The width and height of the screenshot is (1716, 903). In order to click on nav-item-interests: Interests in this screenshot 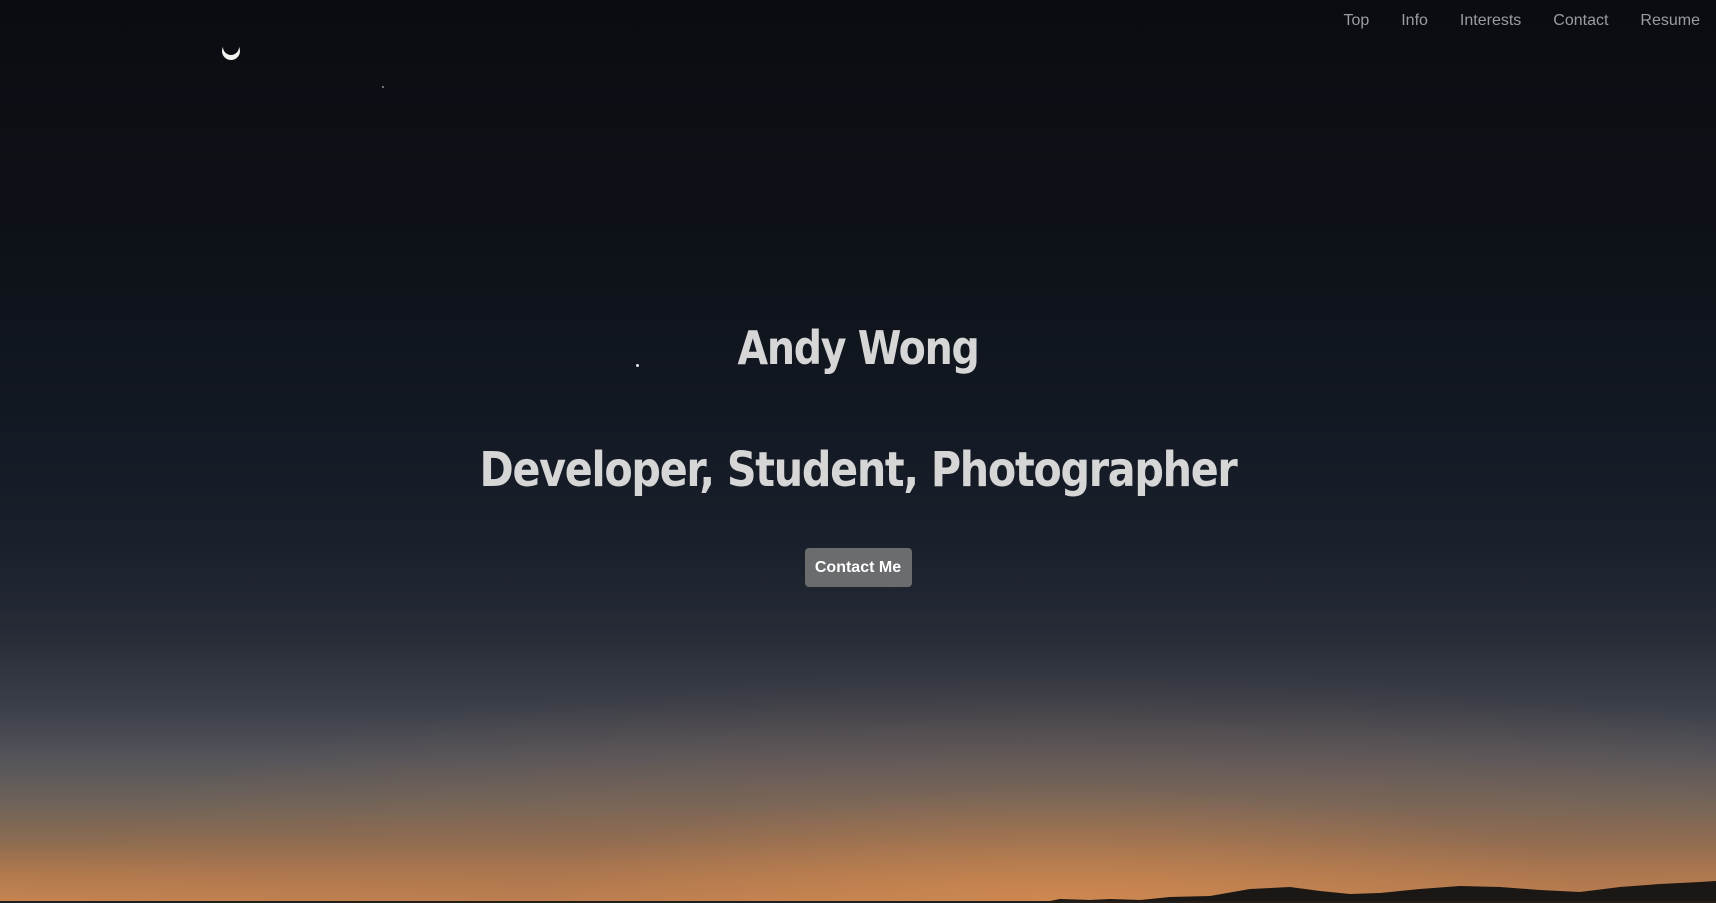, I will do `click(1490, 21)`.